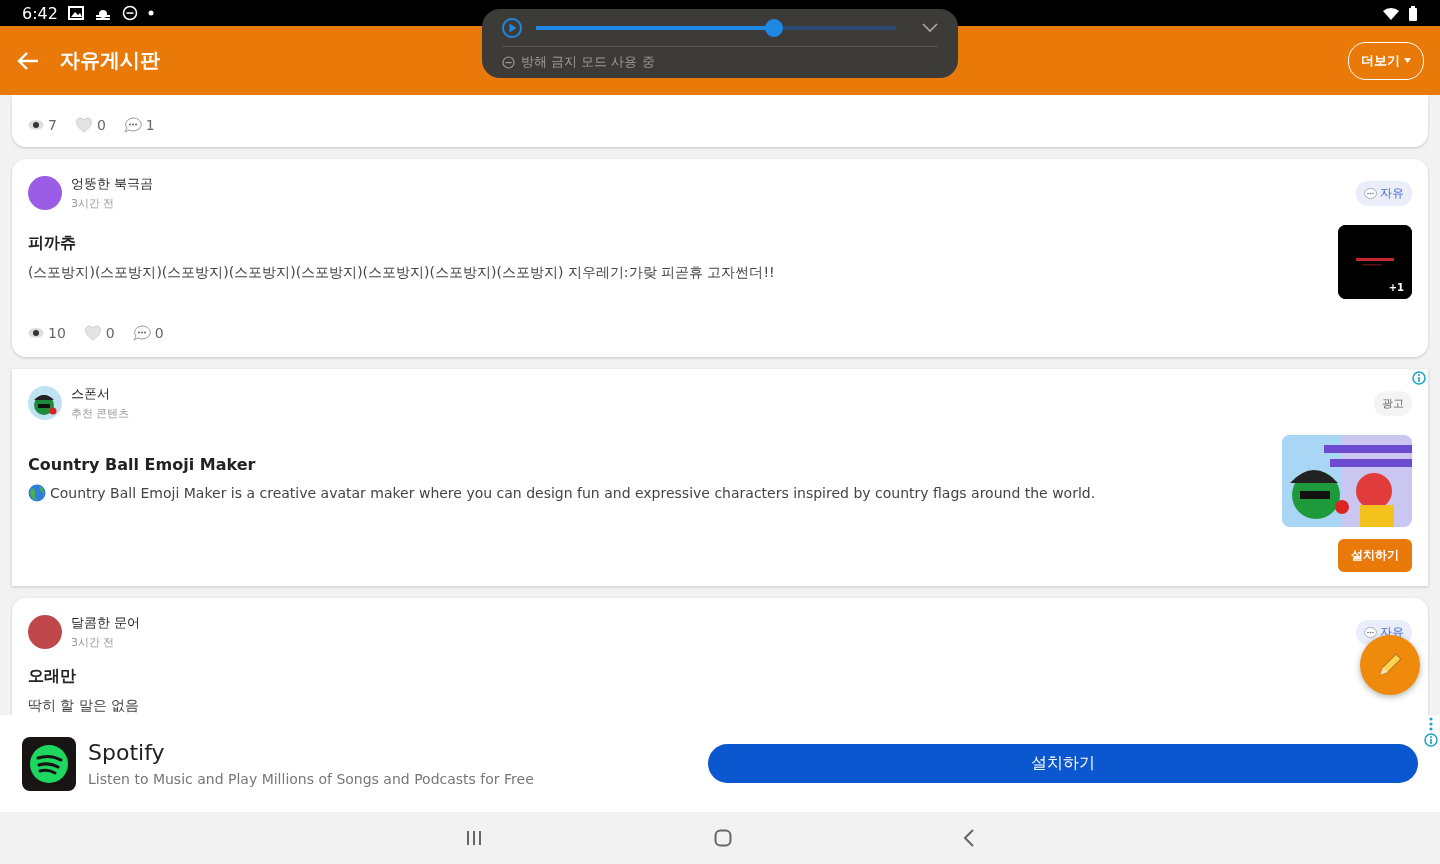 Image resolution: width=1440 pixels, height=864 pixels. I want to click on pencil-icon, so click(1390, 665).